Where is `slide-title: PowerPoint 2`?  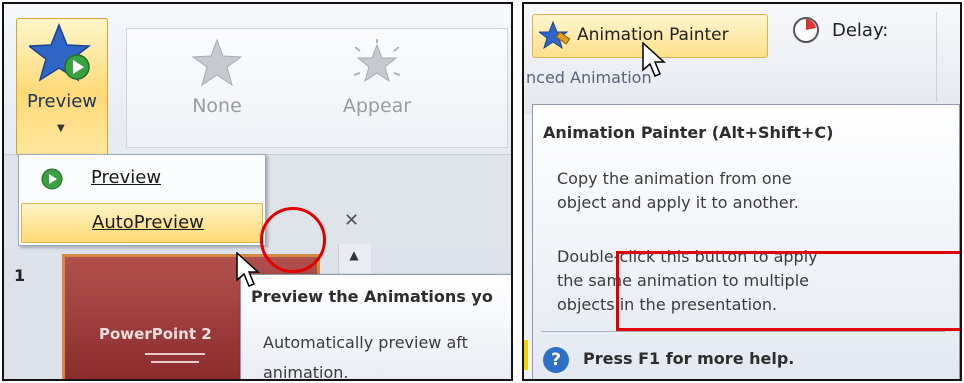 slide-title: PowerPoint 2 is located at coordinates (155, 334).